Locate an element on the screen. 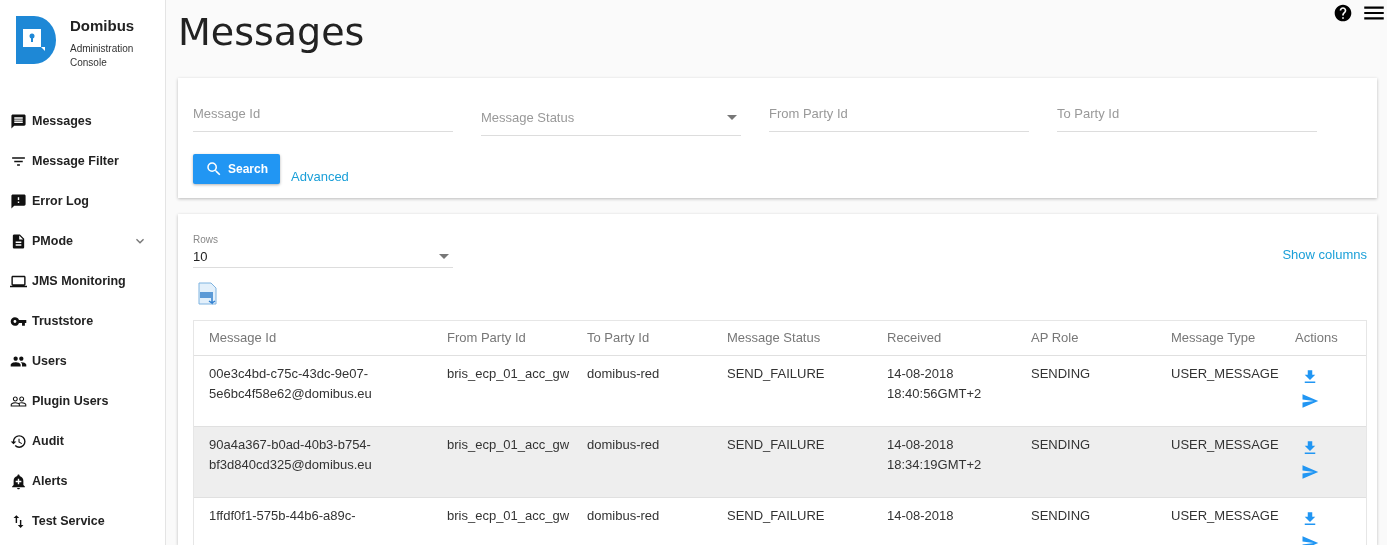 The width and height of the screenshot is (1387, 545). nav-item: Users is located at coordinates (83, 361).